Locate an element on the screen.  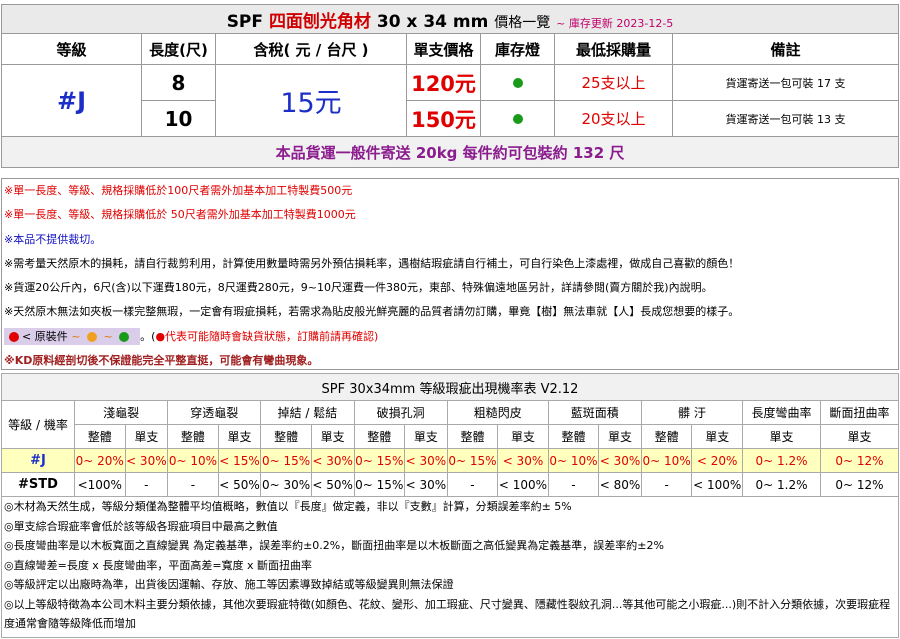
defect-cell: < 15% is located at coordinates (239, 460).